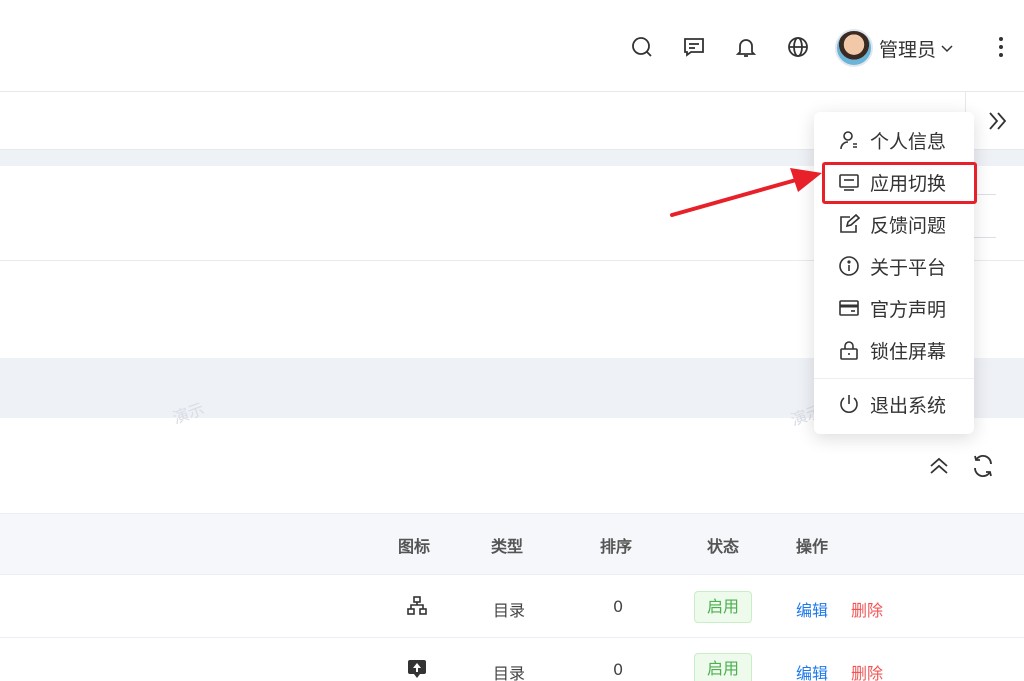 The height and width of the screenshot is (681, 1024). What do you see at coordinates (848, 140) in the screenshot?
I see `user-icon` at bounding box center [848, 140].